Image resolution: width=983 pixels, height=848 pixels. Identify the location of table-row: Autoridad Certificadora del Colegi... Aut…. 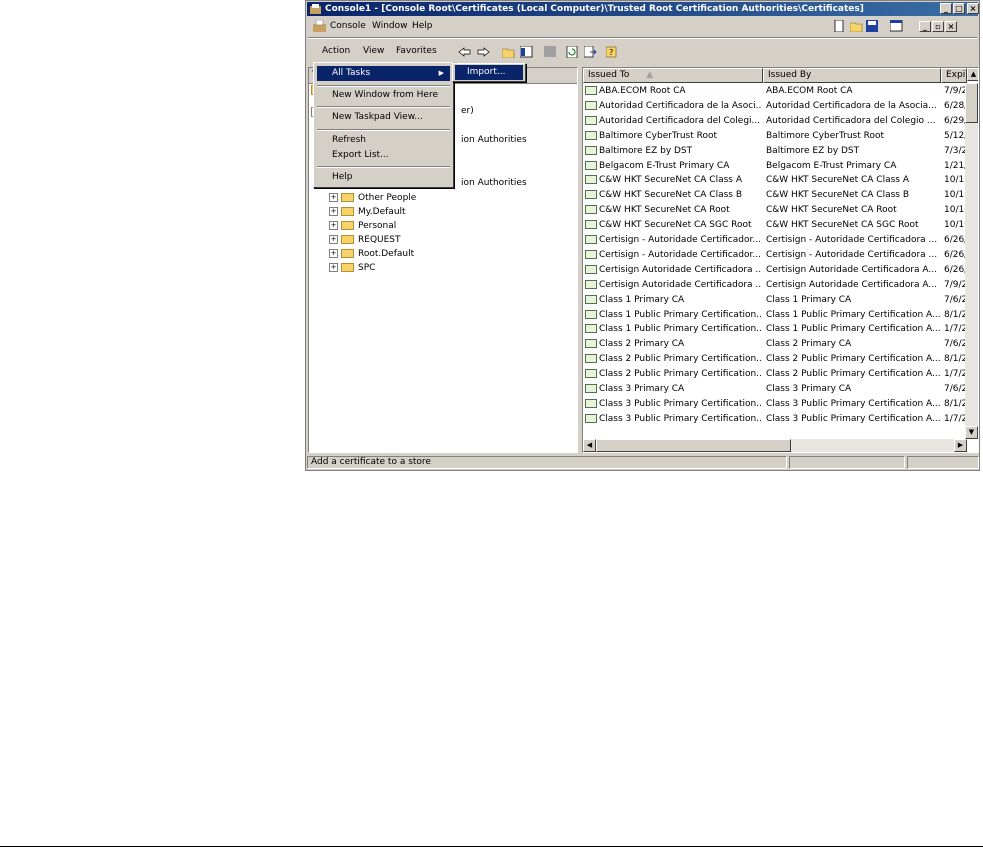
(775, 121).